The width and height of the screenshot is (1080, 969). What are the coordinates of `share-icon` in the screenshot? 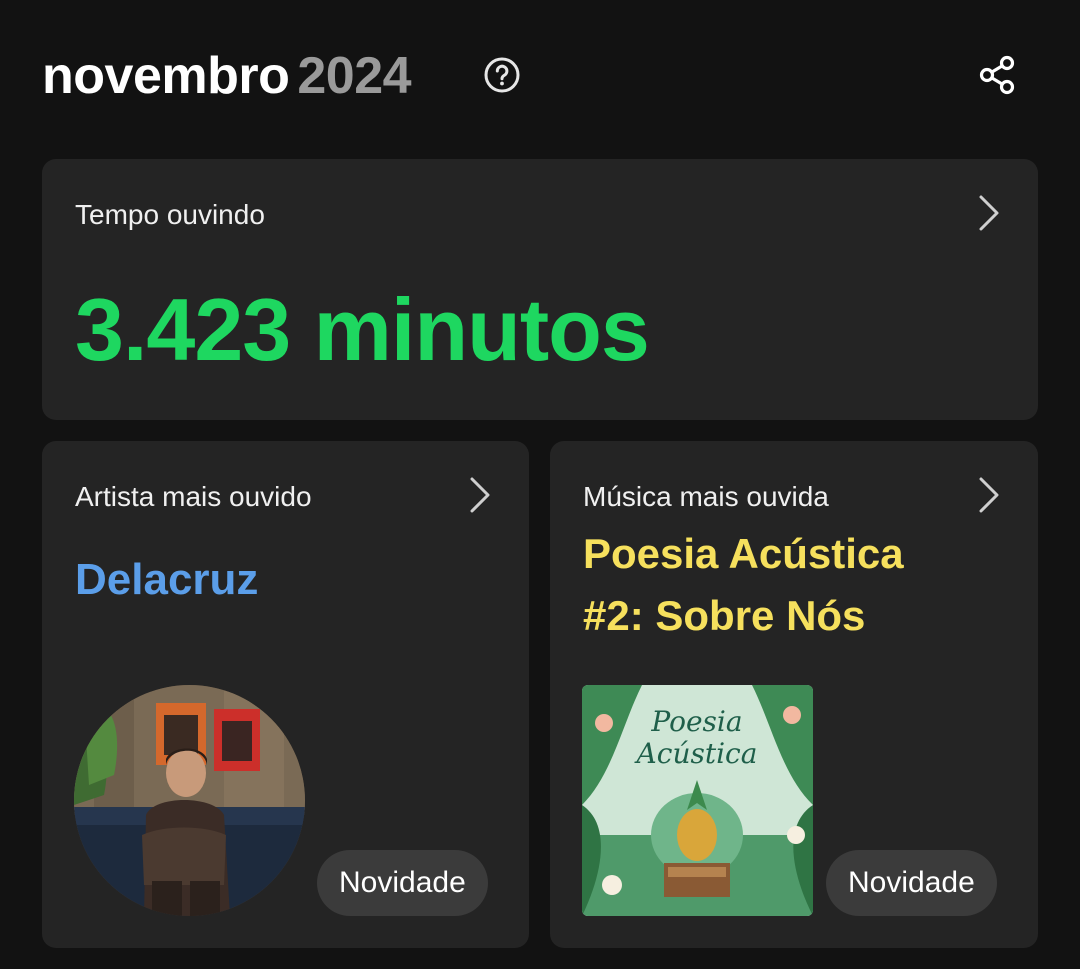 It's located at (997, 75).